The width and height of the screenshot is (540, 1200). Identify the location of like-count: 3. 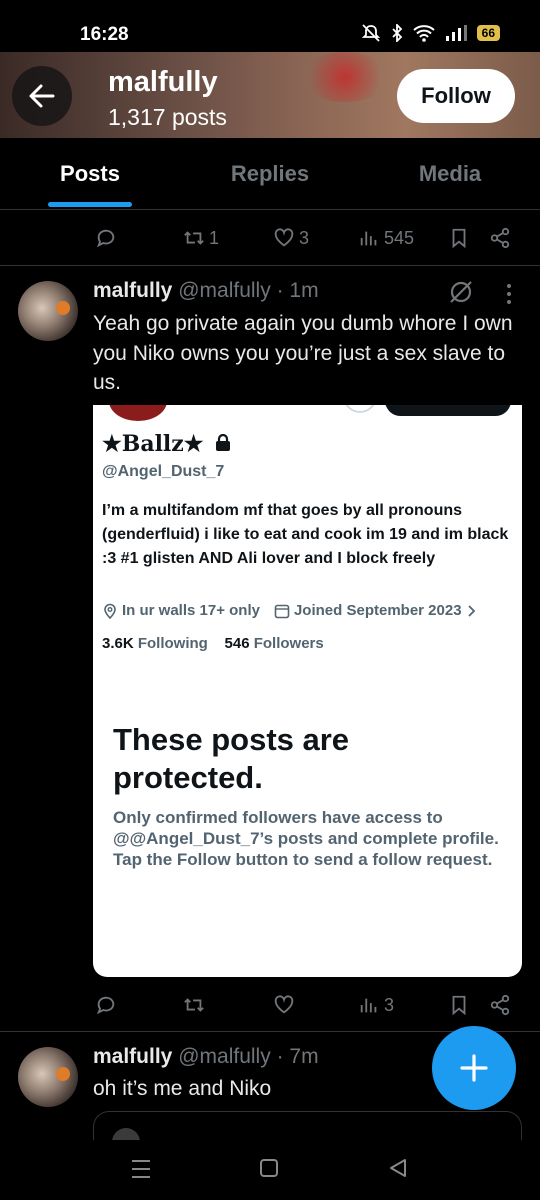
(304, 237).